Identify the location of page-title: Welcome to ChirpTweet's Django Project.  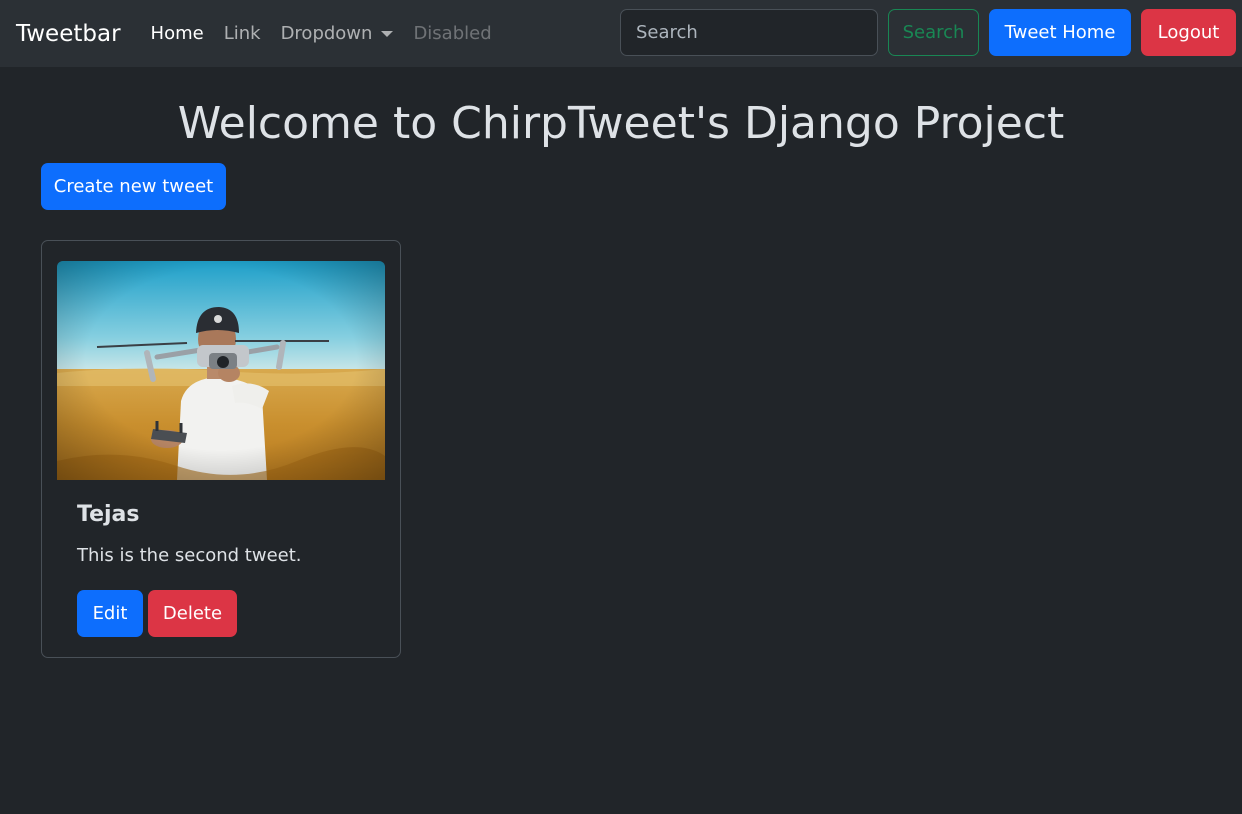
(621, 123).